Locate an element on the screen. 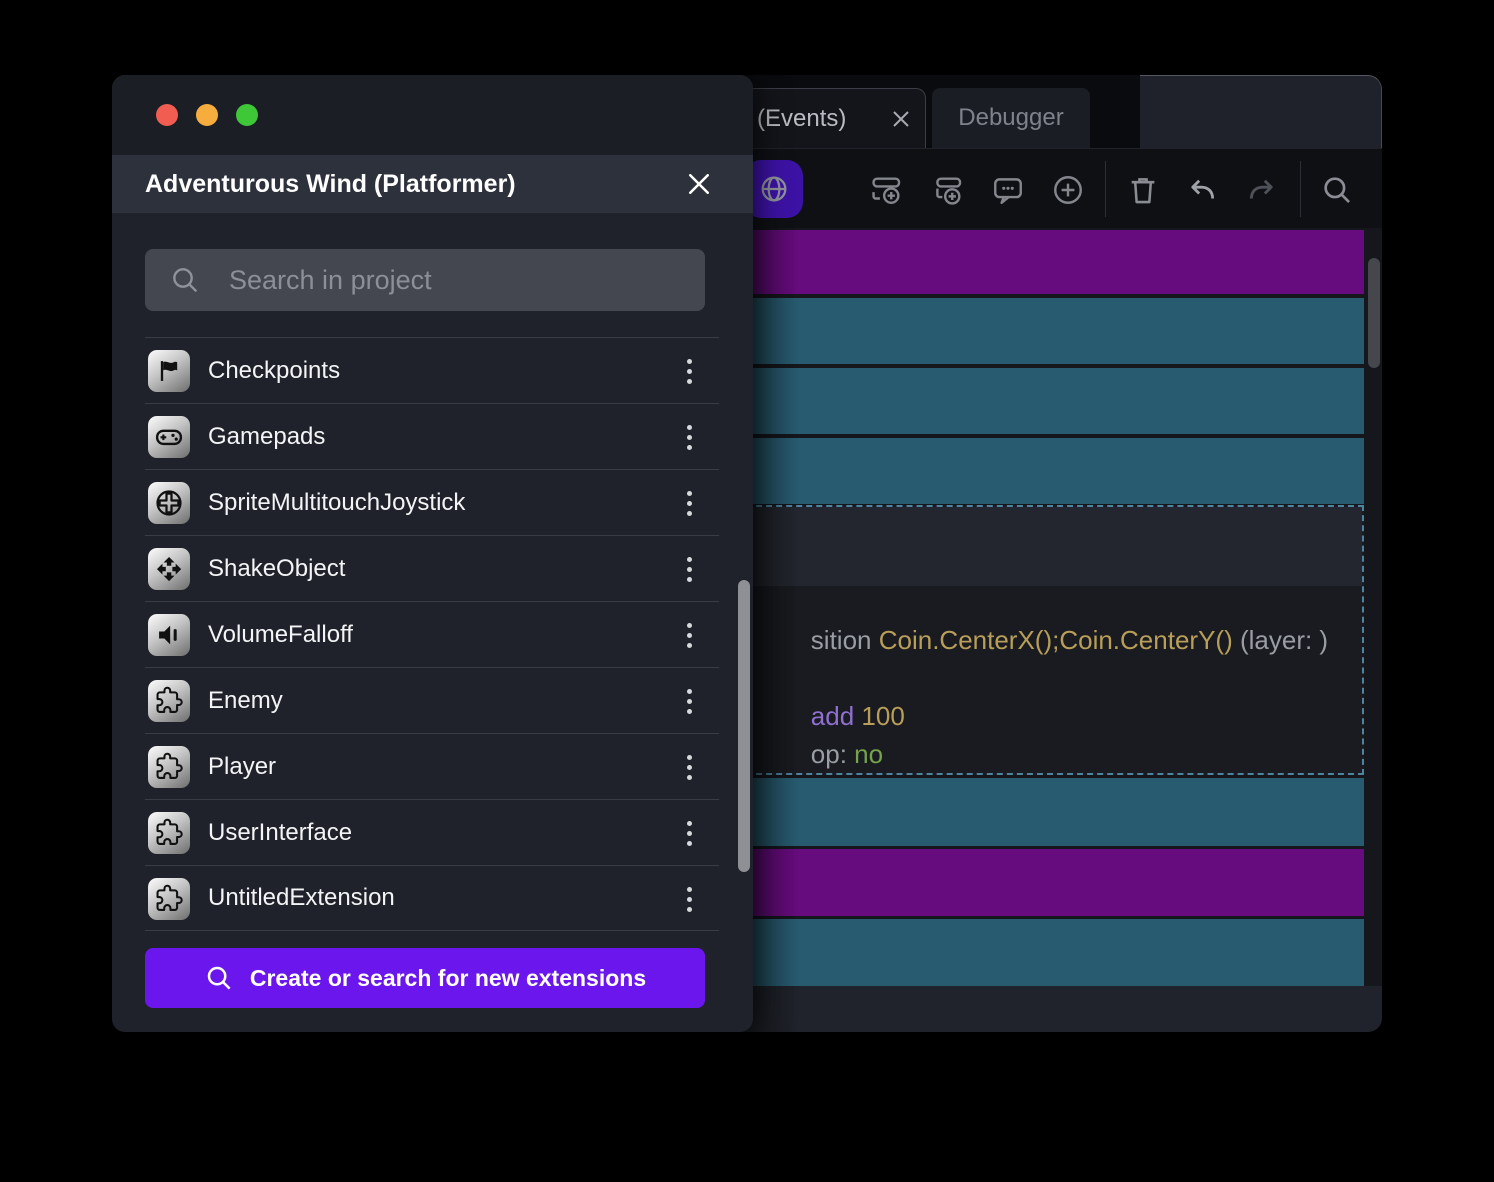 This screenshot has height=1182, width=1494. list-item-spritemultitouchjoystick: SpriteMultitouchJoystick is located at coordinates (432, 502).